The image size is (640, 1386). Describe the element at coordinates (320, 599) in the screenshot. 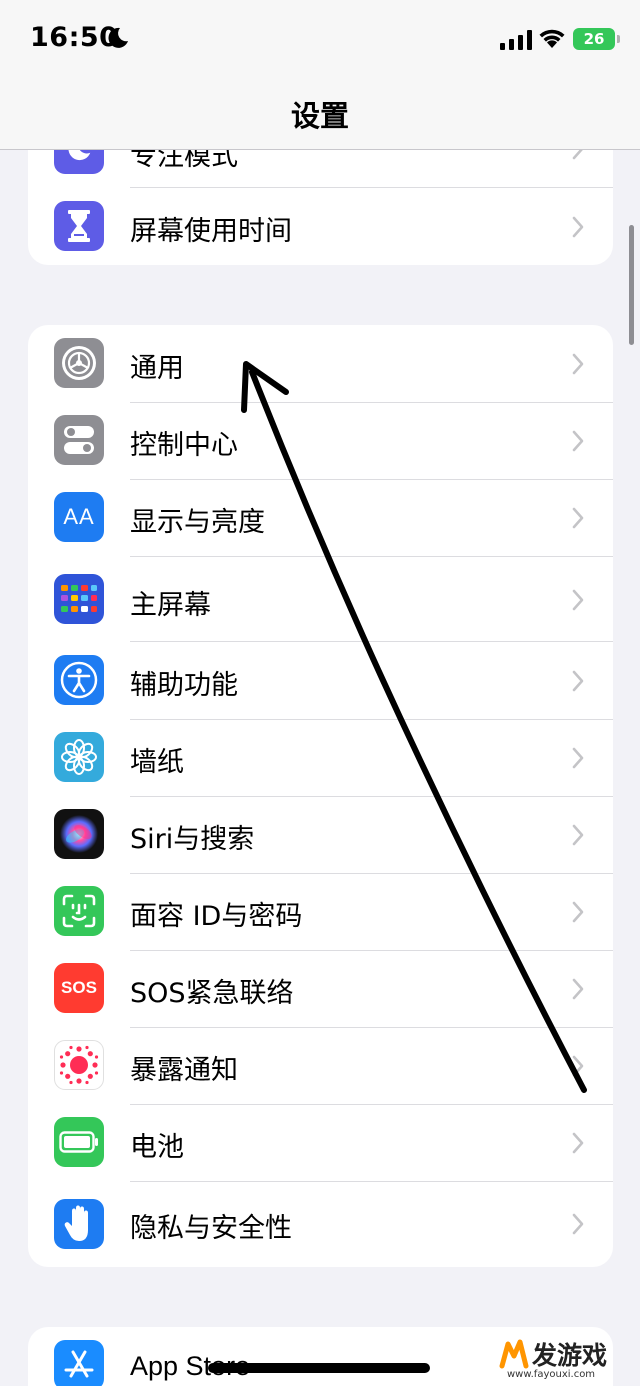

I see `settings-row-home-screen: 主屏幕` at that location.